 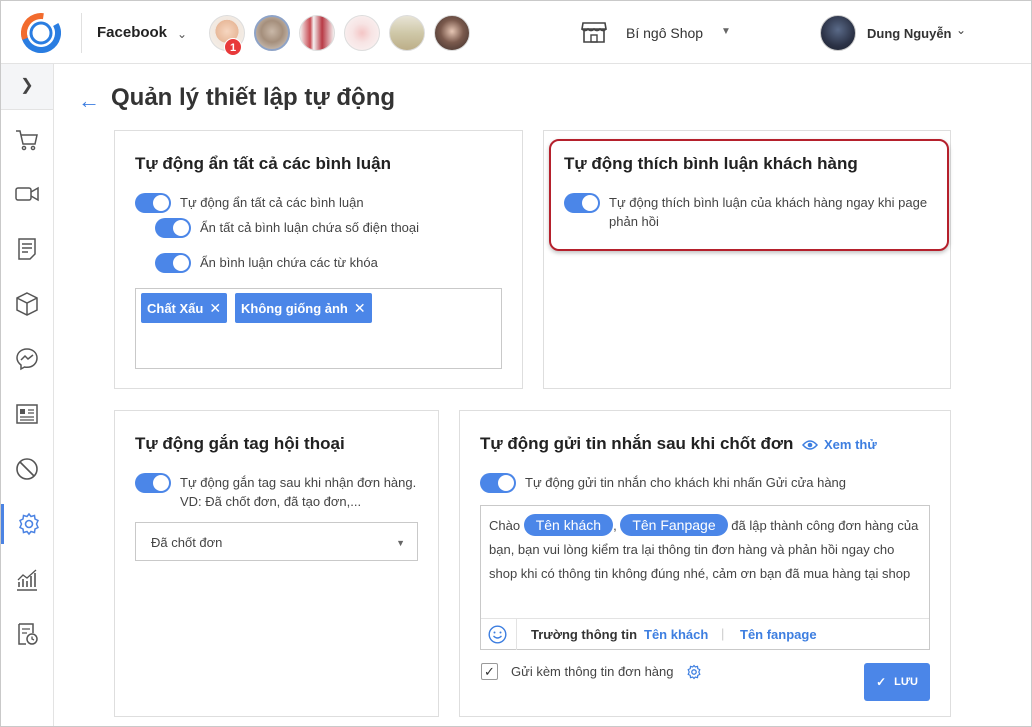 I want to click on attach-order-label: Gửi kèm thông tin đơn hàng, so click(x=592, y=671).